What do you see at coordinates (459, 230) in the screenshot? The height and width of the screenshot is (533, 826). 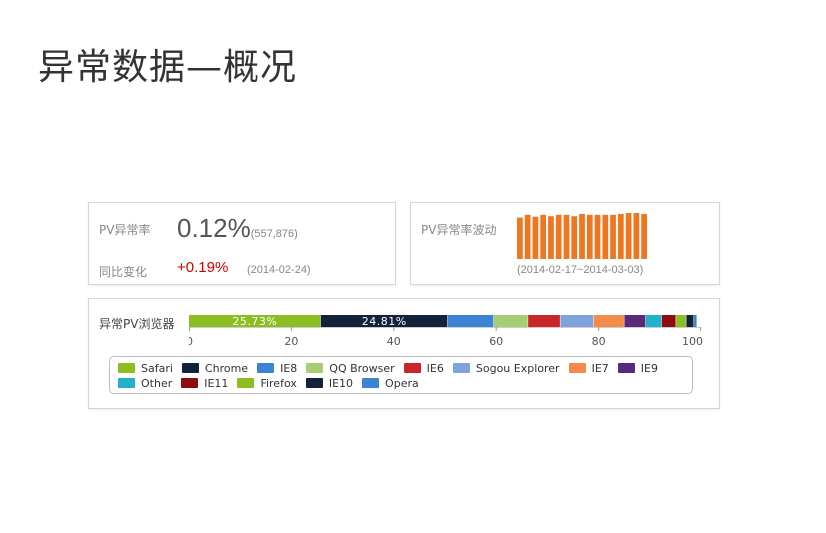 I see `fluctuation-label: PV异常率波动` at bounding box center [459, 230].